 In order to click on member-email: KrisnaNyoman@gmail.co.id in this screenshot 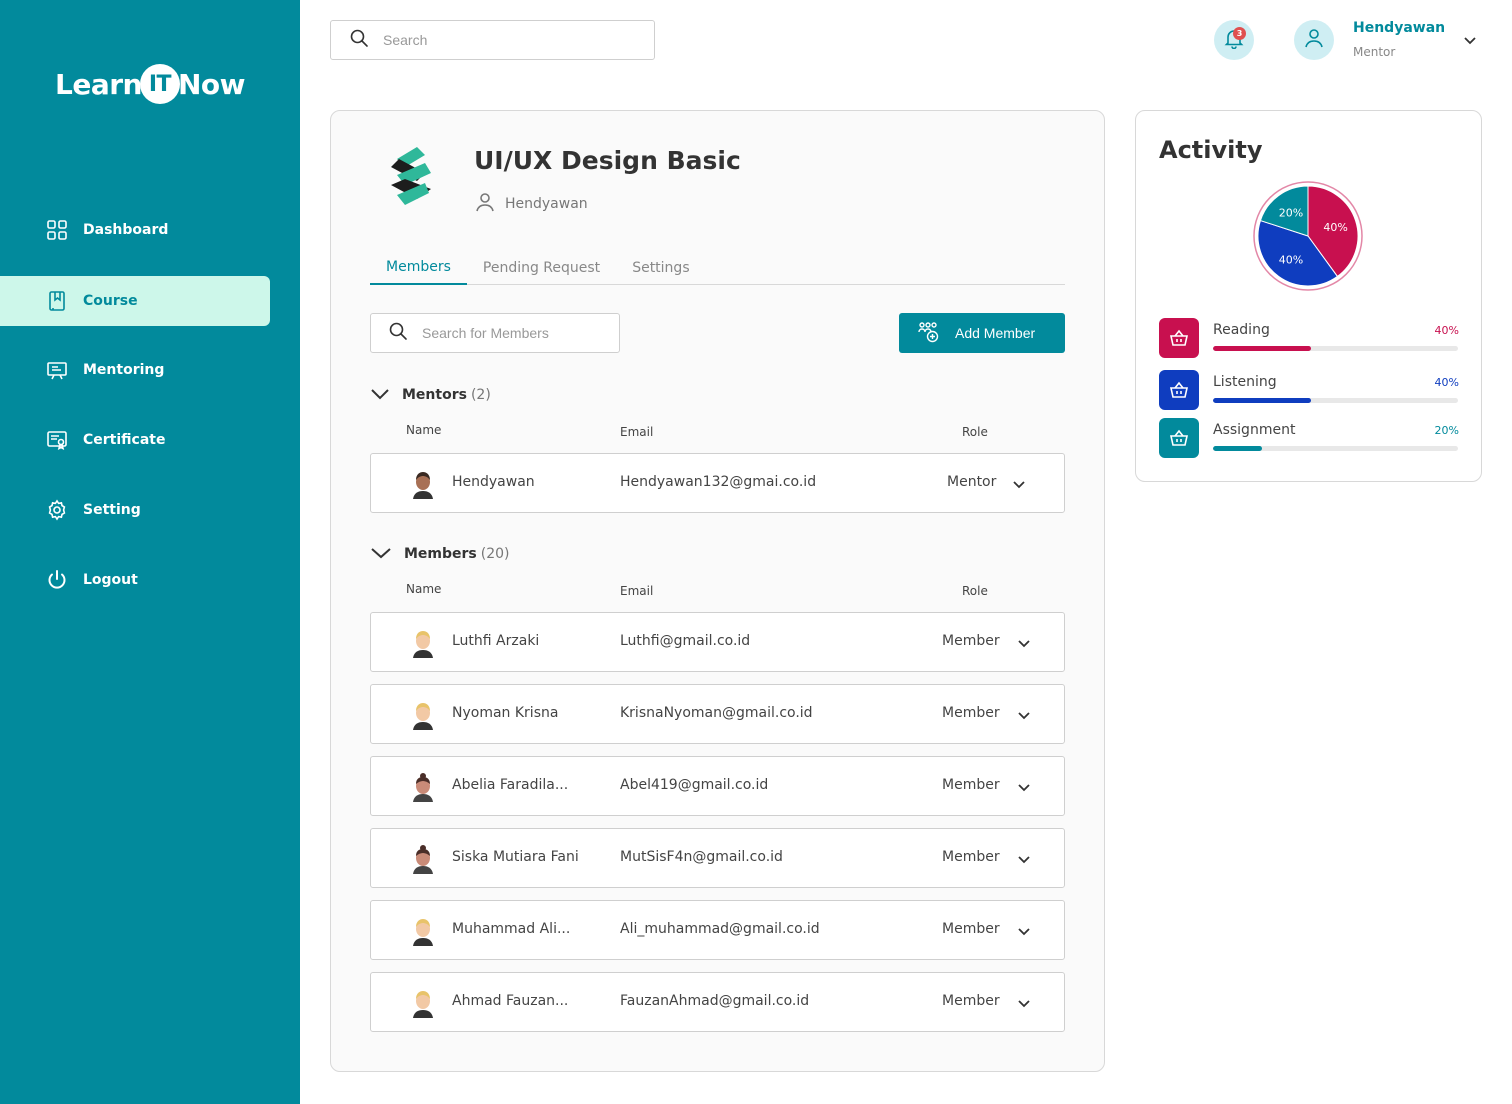, I will do `click(716, 713)`.